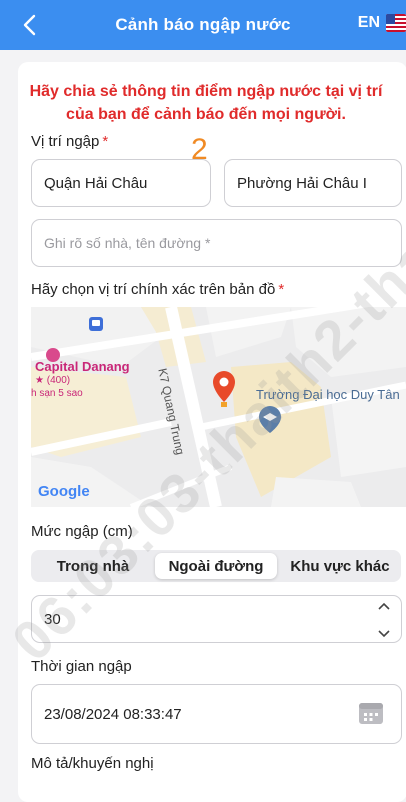  I want to click on district-select: Quận Hải Châu, so click(121, 183).